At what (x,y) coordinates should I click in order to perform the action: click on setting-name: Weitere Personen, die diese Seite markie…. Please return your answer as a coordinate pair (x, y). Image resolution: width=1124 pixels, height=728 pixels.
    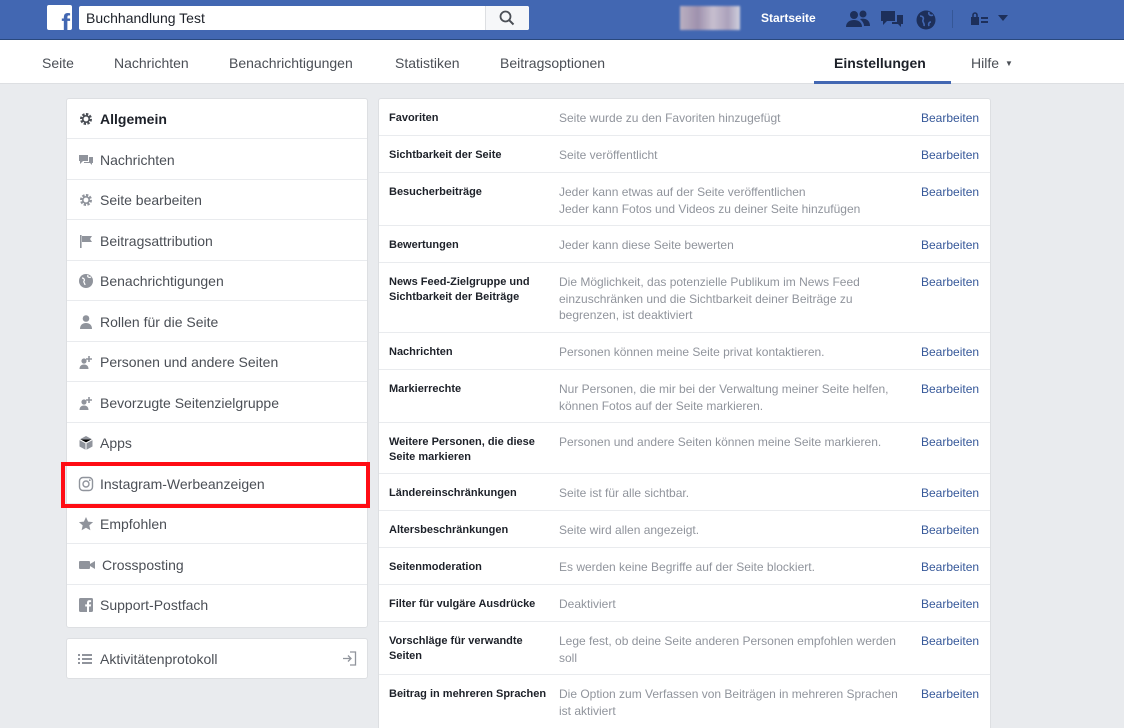
    Looking at the image, I should click on (462, 449).